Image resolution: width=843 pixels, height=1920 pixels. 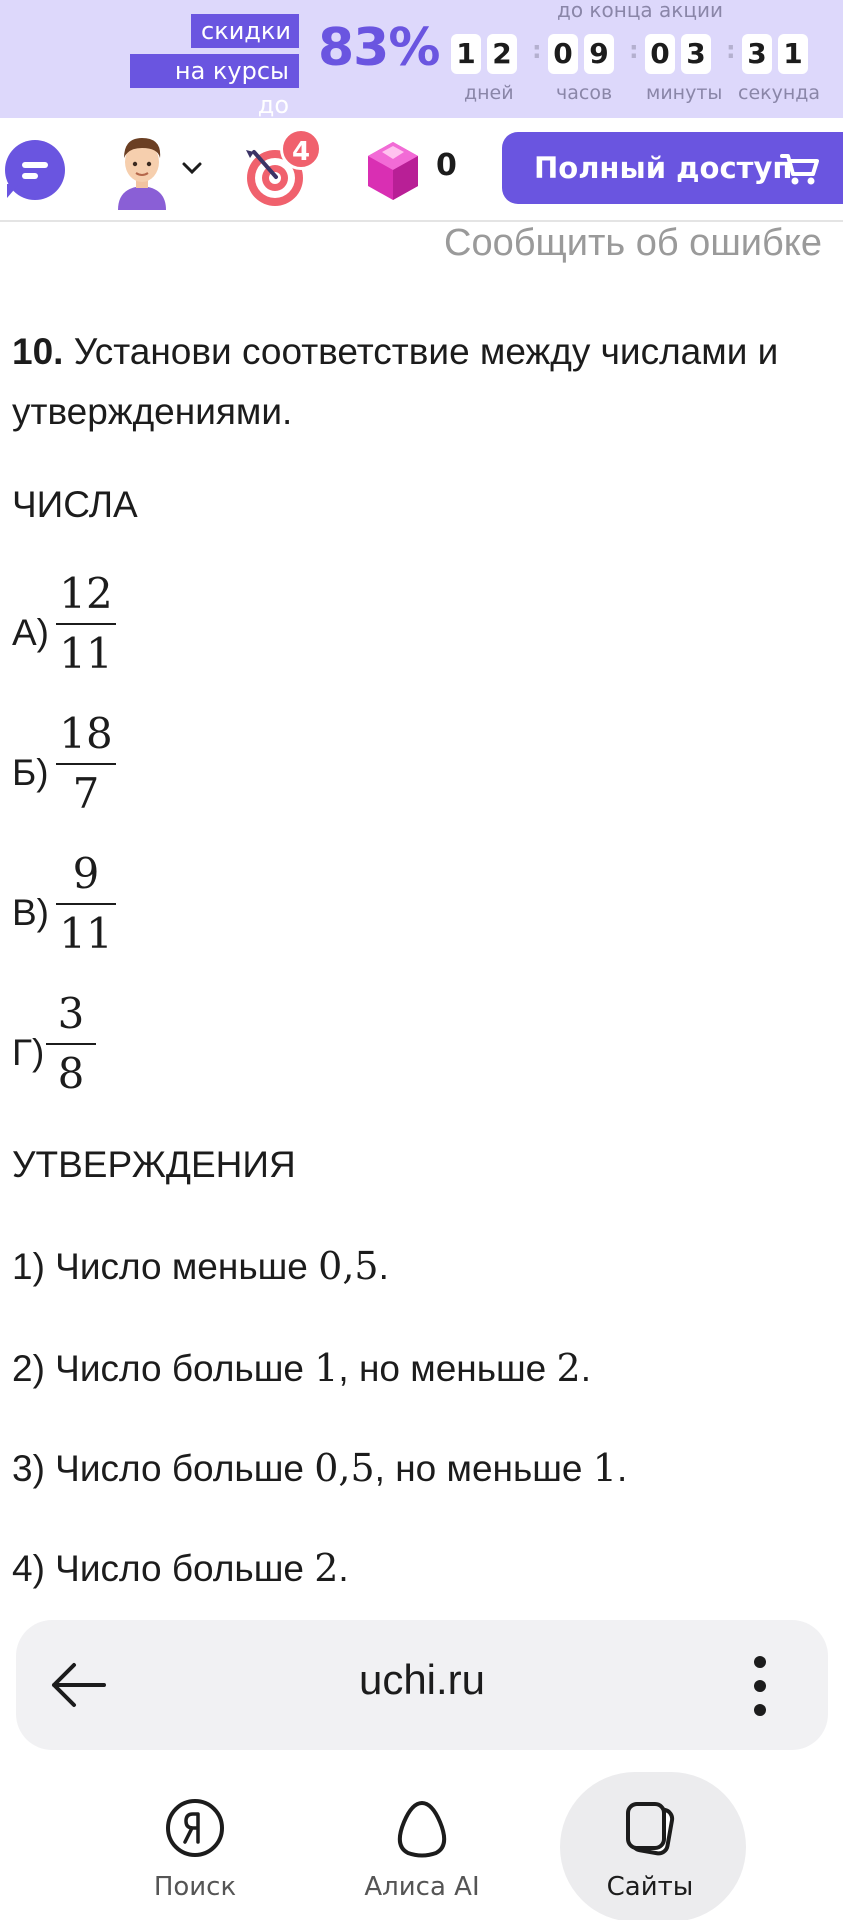 I want to click on sites-icon, so click(x=650, y=1829).